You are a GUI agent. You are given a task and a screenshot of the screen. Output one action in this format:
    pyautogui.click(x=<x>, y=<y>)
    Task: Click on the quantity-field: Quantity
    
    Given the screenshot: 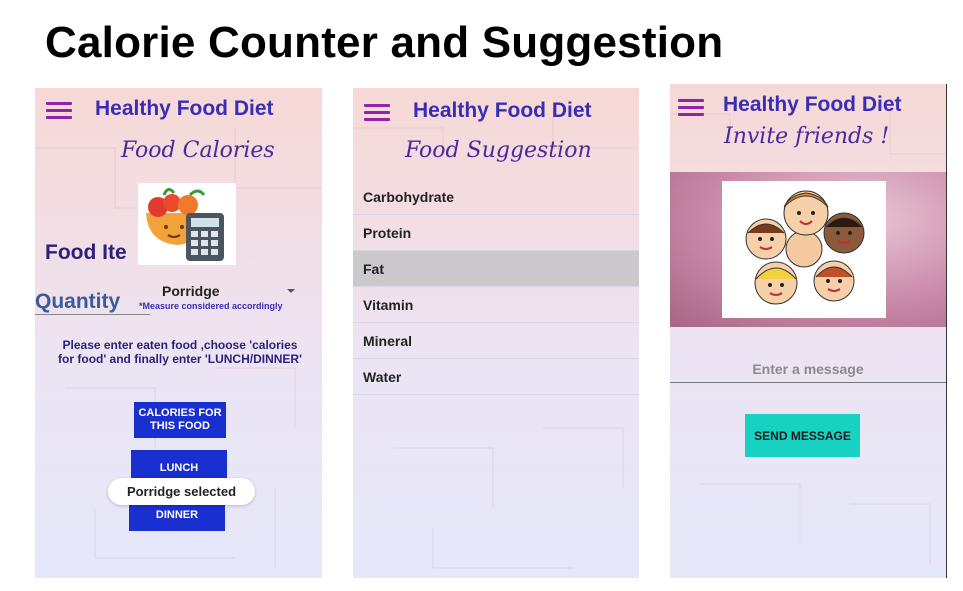 What is the action you would take?
    pyautogui.click(x=92, y=302)
    